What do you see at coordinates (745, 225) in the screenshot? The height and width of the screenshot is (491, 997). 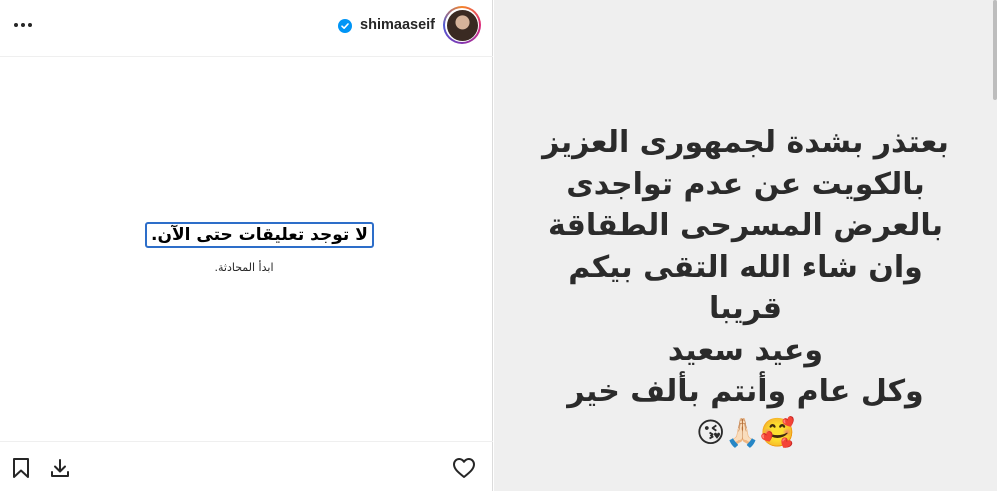 I see `story-line: بالعرض المسرحى الطقاقة` at bounding box center [745, 225].